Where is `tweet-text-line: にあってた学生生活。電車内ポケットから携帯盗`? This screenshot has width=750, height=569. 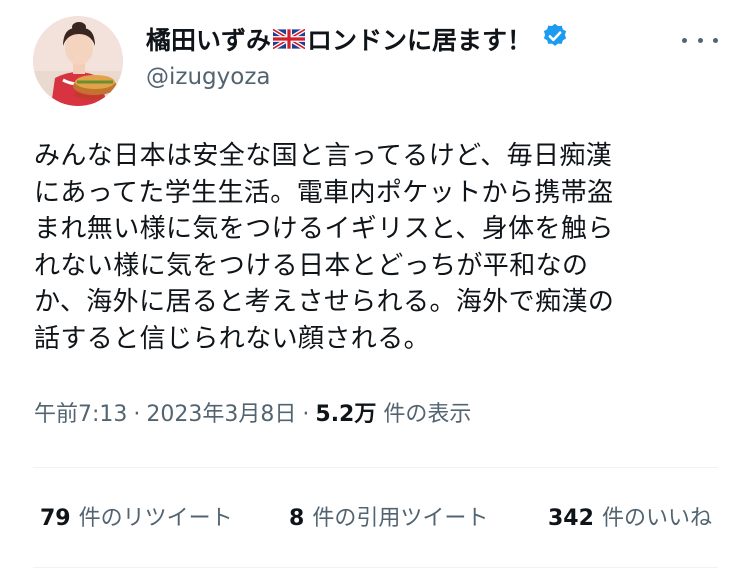 tweet-text-line: にあってた学生生活。電車内ポケットから携帯盗 is located at coordinates (324, 192).